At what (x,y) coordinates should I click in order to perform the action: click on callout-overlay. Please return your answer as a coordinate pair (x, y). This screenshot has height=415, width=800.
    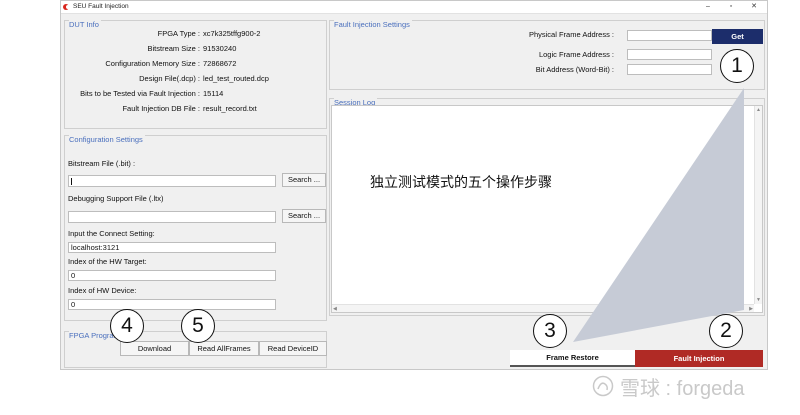
    Looking at the image, I should click on (658, 215).